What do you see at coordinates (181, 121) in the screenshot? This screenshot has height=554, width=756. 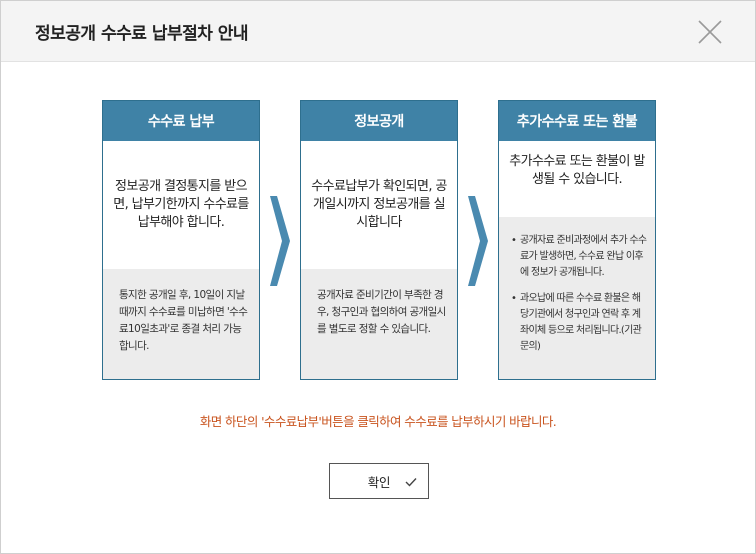 I see `step-card-title: 수수료 납부` at bounding box center [181, 121].